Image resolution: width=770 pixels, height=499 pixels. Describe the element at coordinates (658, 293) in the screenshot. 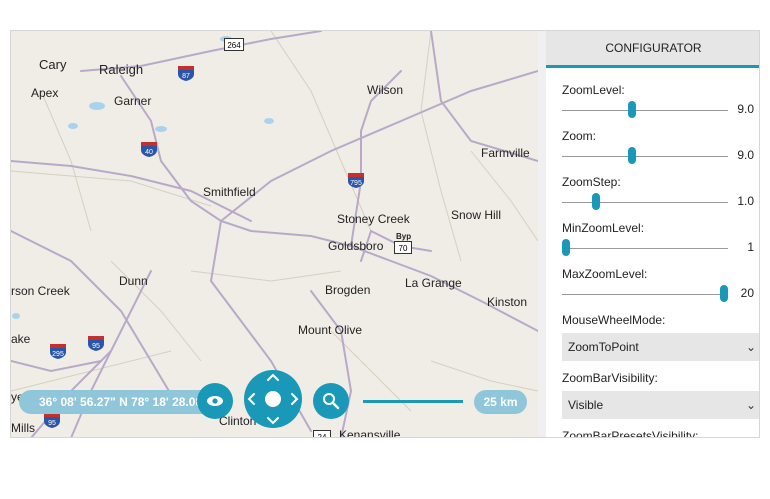

I see `max-zoom-level-slider: 20` at that location.